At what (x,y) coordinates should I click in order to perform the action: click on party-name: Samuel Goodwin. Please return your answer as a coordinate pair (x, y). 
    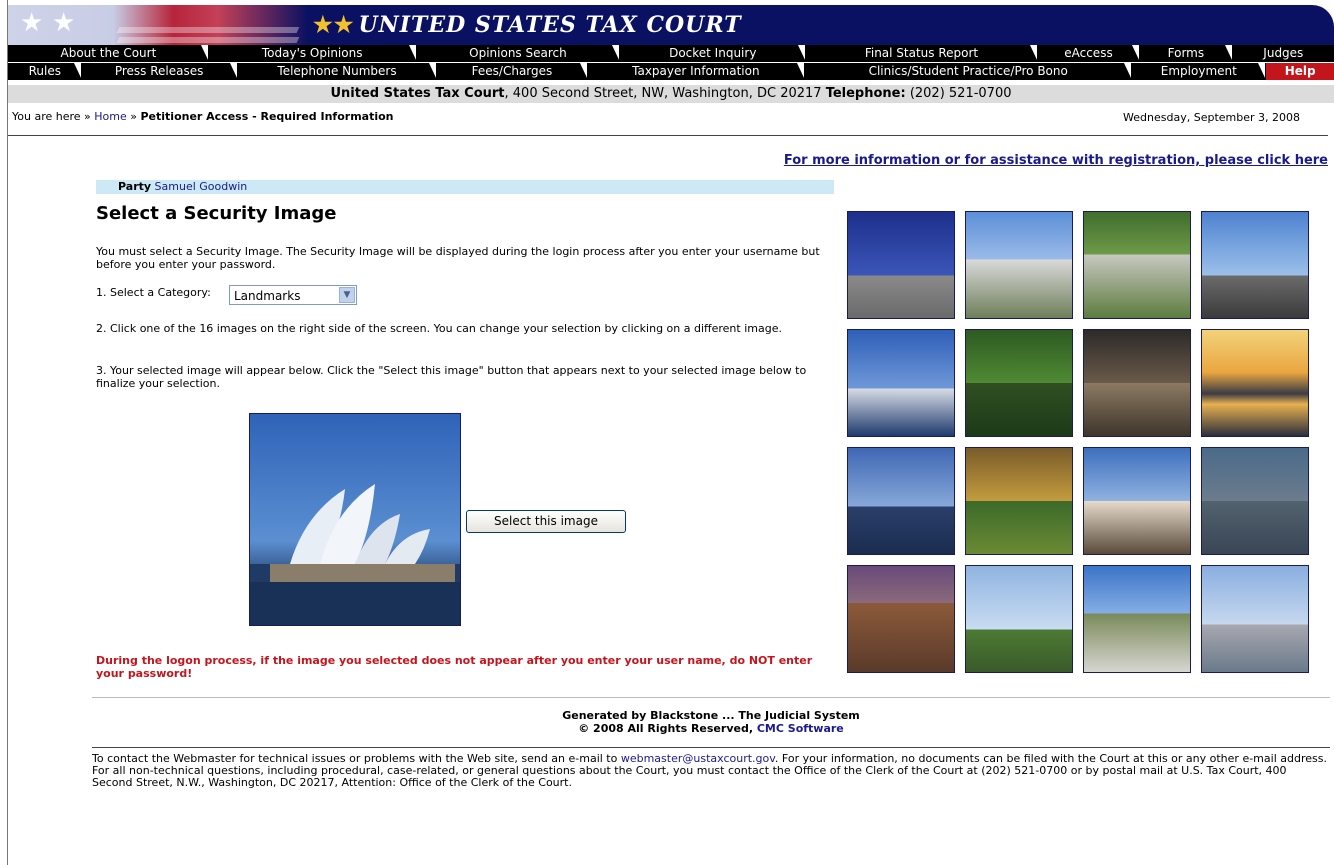
    Looking at the image, I should click on (201, 186).